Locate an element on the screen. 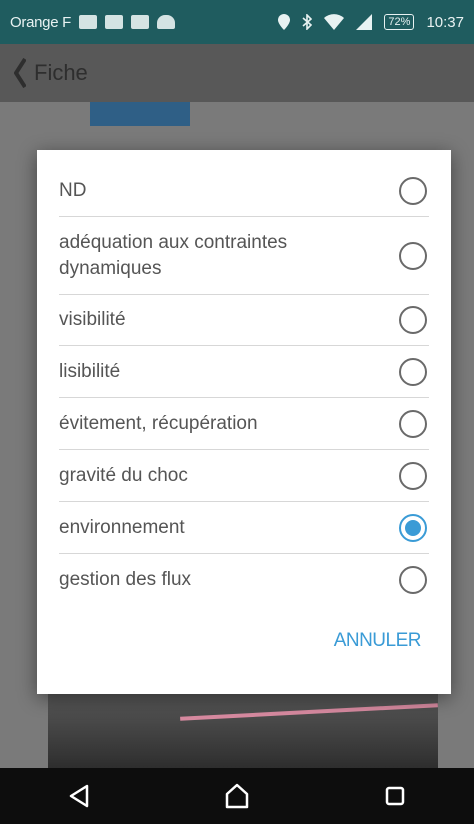 This screenshot has height=824, width=474. location-icon is located at coordinates (284, 22).